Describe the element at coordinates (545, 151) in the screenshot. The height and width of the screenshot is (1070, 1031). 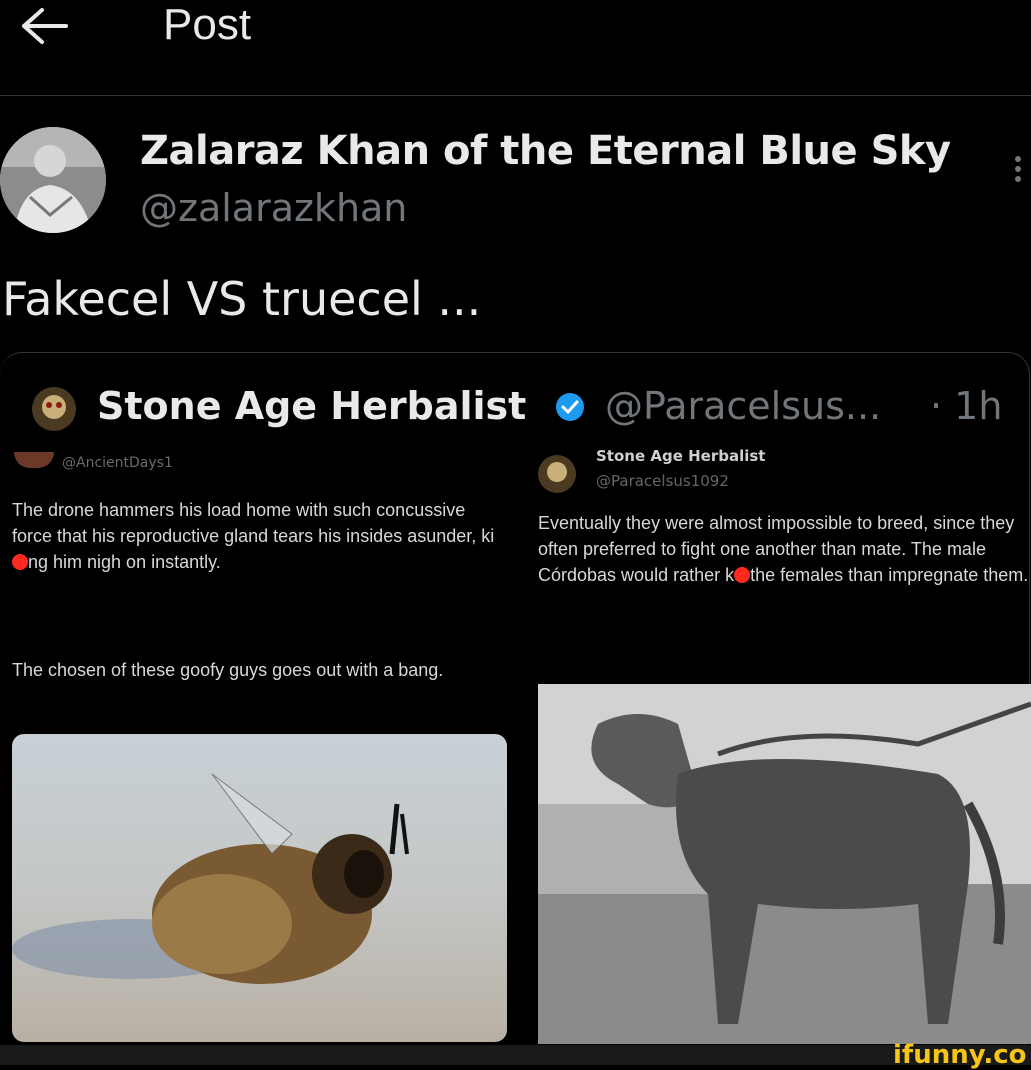
I see `author-name: Zalaraz Khan of the Eternal Blue Sky` at that location.